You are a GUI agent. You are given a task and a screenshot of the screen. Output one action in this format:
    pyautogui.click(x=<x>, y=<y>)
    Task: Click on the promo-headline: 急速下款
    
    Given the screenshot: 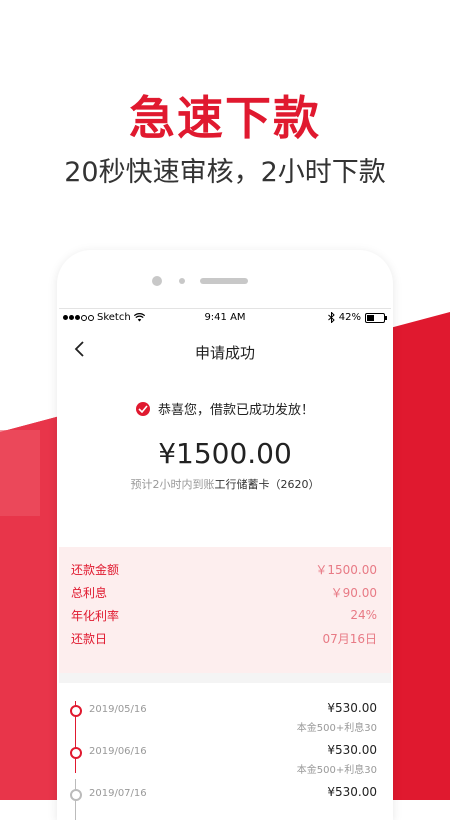 What is the action you would take?
    pyautogui.click(x=225, y=118)
    